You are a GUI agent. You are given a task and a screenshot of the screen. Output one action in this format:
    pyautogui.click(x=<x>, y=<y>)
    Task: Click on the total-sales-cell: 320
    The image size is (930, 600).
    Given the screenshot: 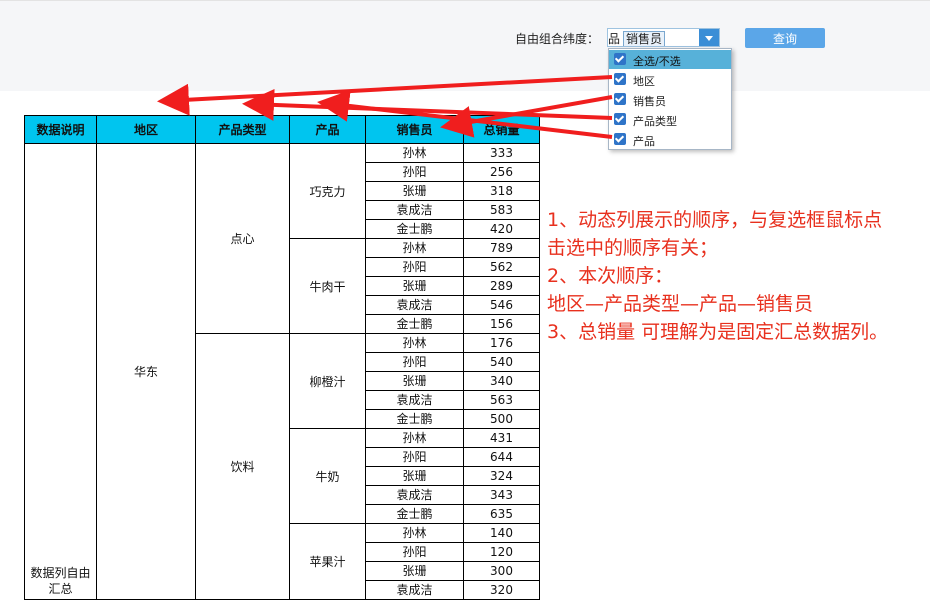 What is the action you would take?
    pyautogui.click(x=501, y=590)
    